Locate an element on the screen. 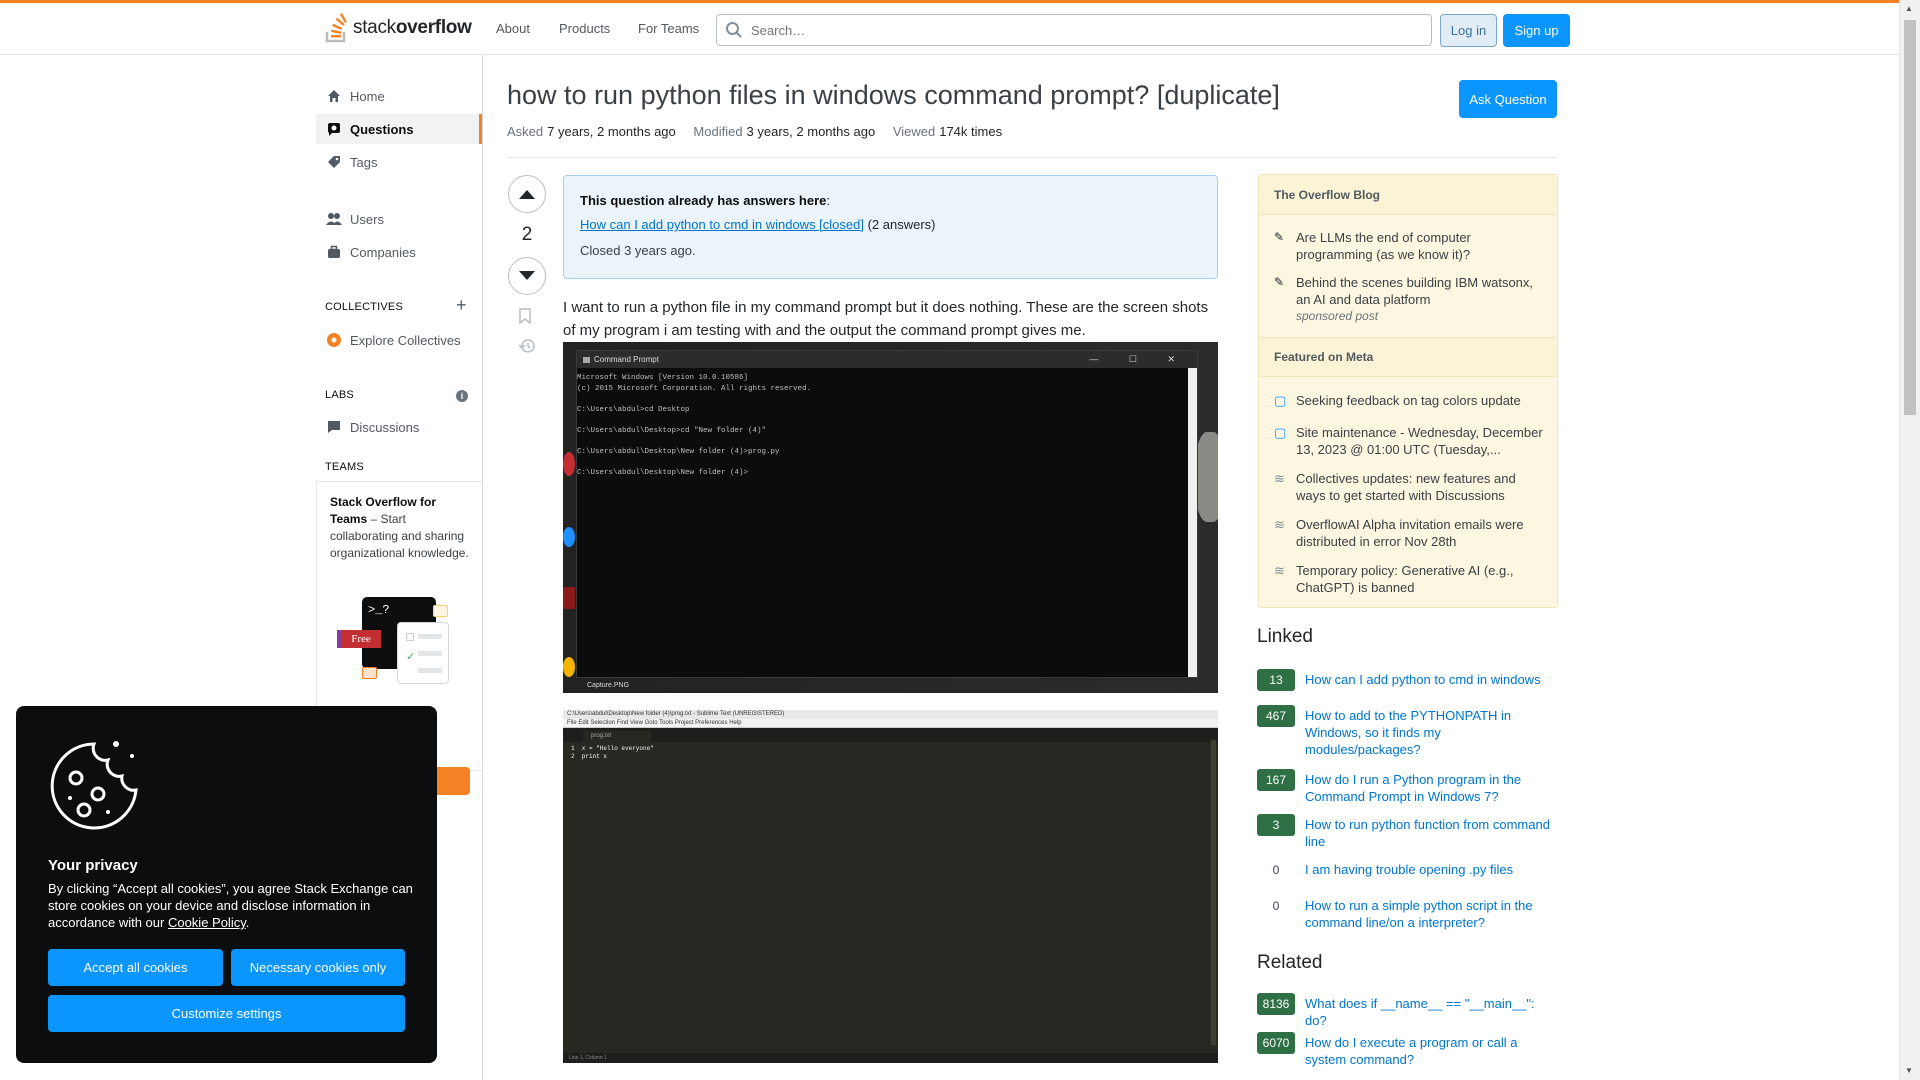 Image resolution: width=1920 pixels, height=1080 pixels. accept-all-cookies-button: Accept all cookies is located at coordinates (135, 967).